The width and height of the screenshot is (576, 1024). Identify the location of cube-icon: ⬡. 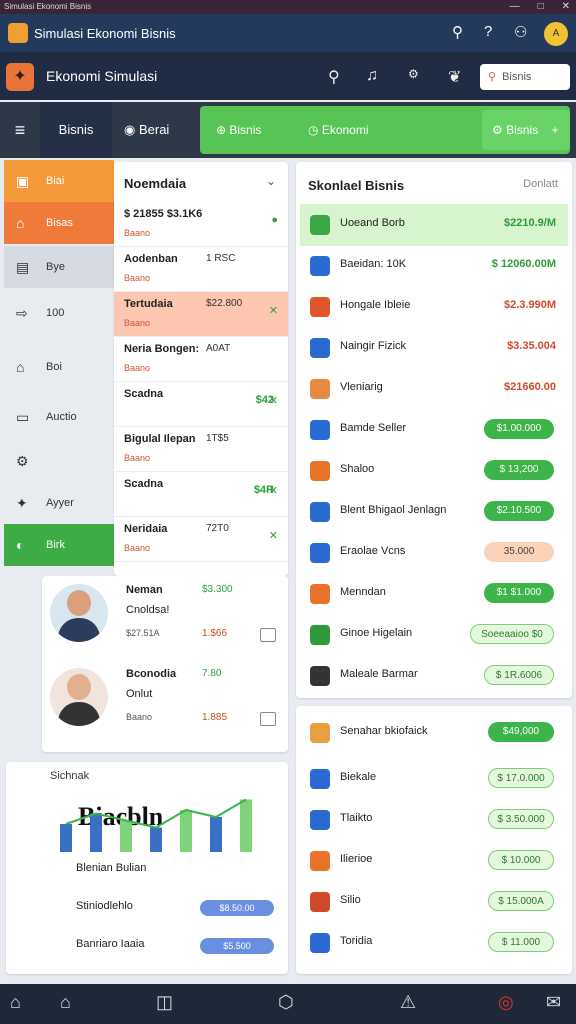
(286, 1002).